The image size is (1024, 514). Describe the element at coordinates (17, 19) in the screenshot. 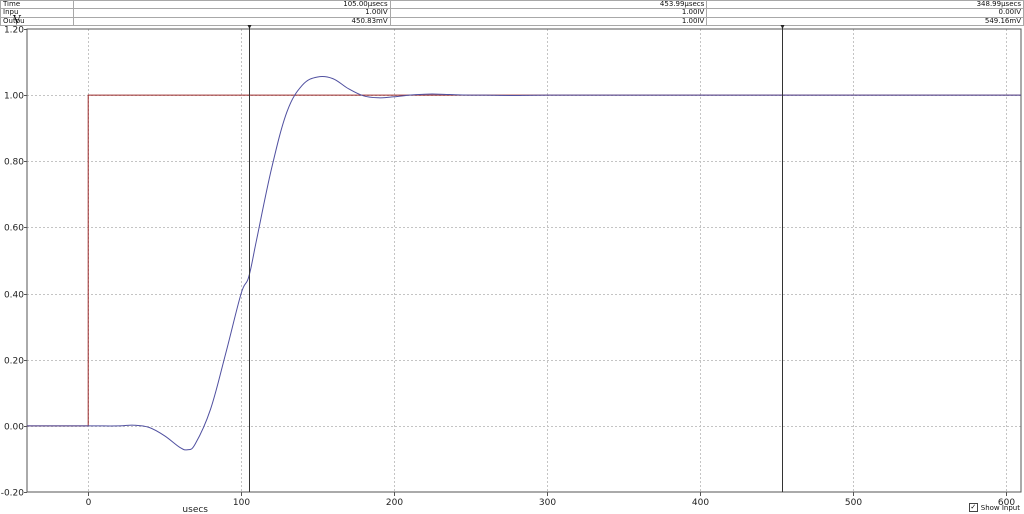

I see `y-axis-label: V` at that location.